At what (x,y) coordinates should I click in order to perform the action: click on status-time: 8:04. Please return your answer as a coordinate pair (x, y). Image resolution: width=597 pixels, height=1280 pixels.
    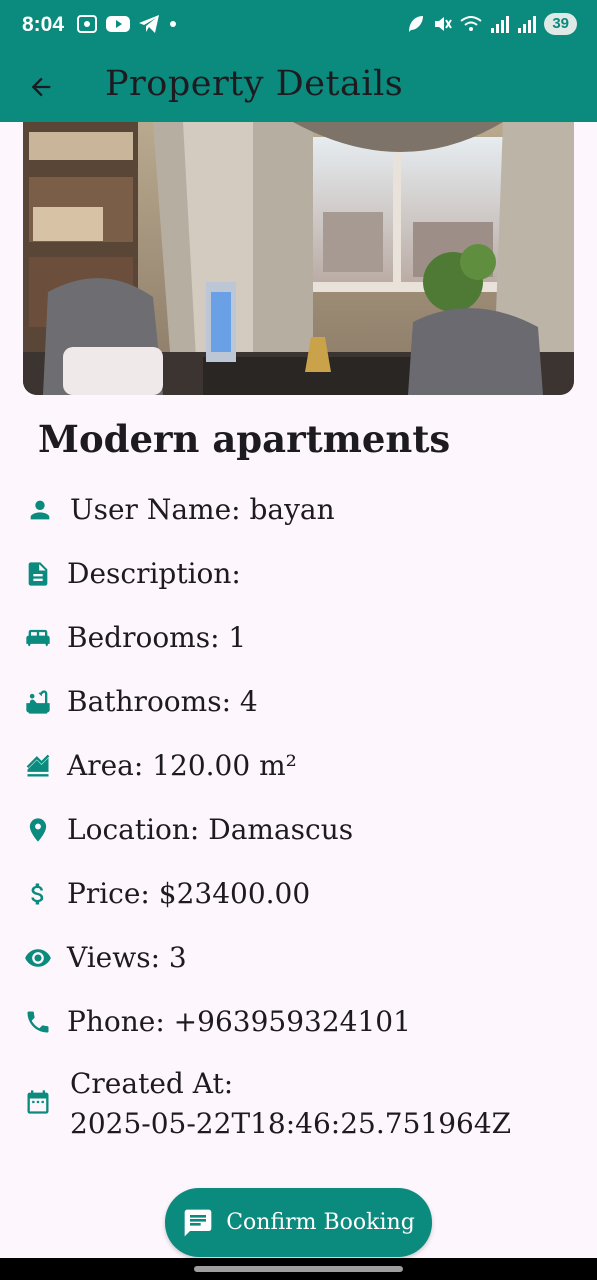
    Looking at the image, I should click on (43, 24).